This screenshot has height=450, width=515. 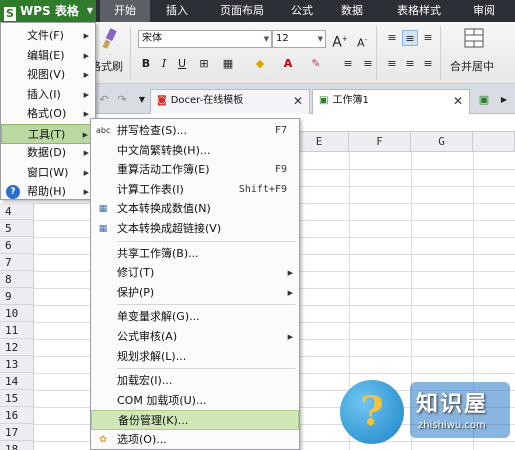 What do you see at coordinates (348, 64) in the screenshot?
I see `decrease-indent-icon: ≡` at bounding box center [348, 64].